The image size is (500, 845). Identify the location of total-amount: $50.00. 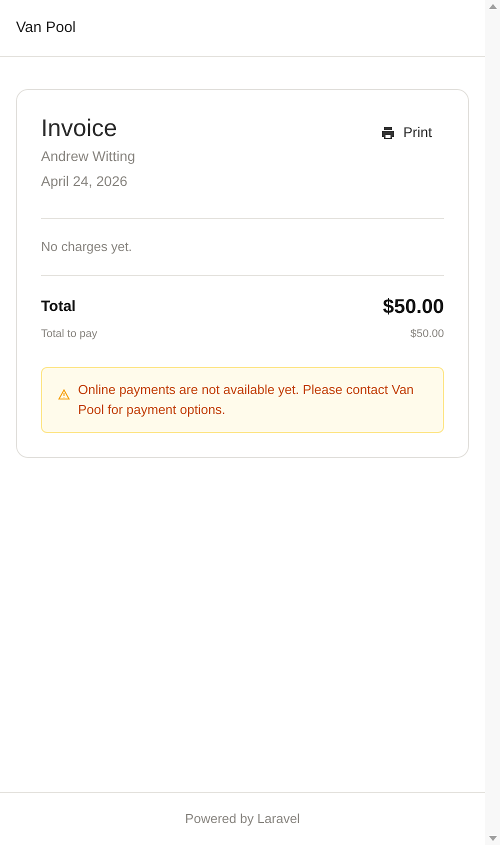
(413, 307).